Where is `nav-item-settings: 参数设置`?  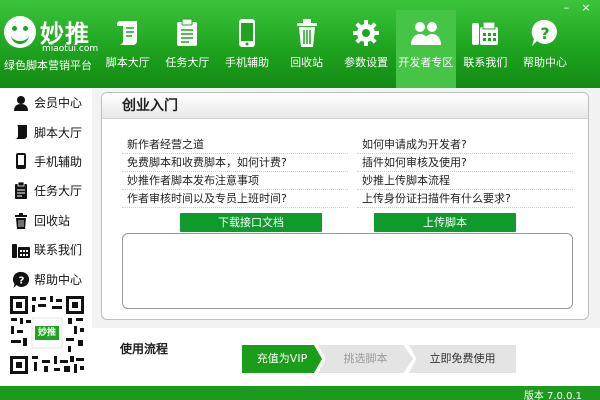 nav-item-settings: 参数设置 is located at coordinates (366, 49).